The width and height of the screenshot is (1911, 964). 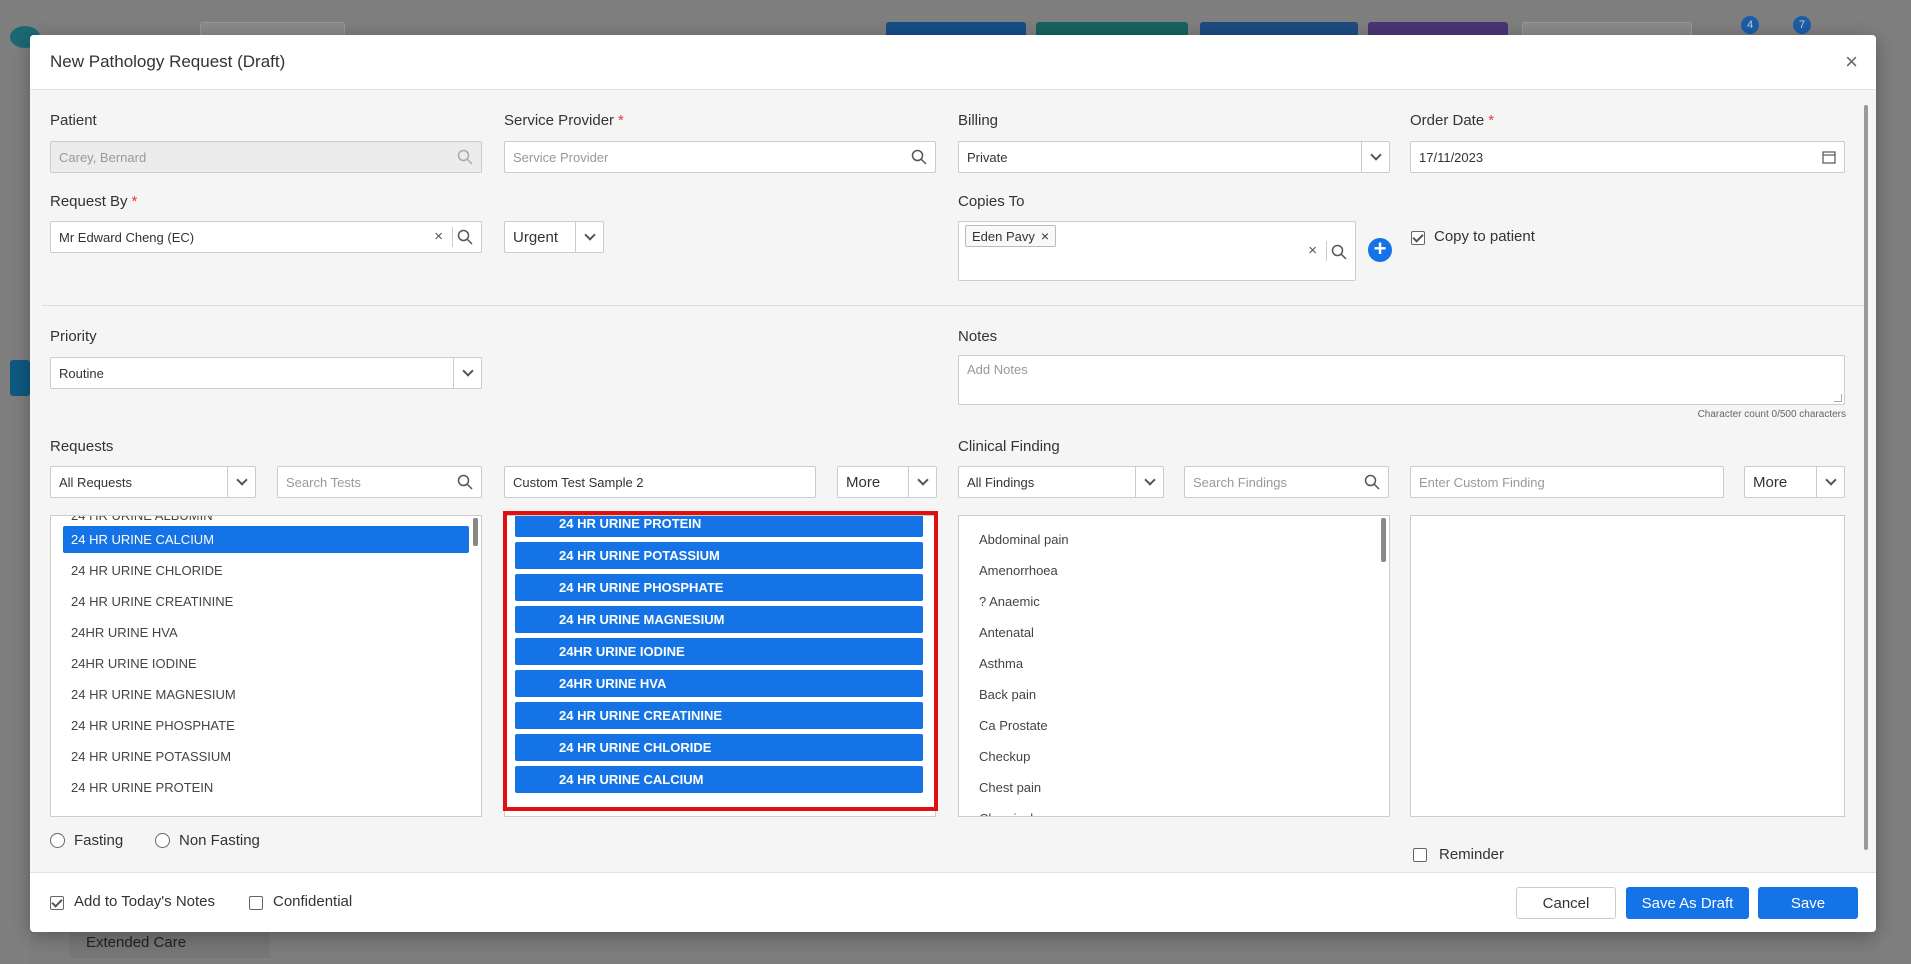 What do you see at coordinates (266, 632) in the screenshot?
I see `list-item: 24HR URINE HVA` at bounding box center [266, 632].